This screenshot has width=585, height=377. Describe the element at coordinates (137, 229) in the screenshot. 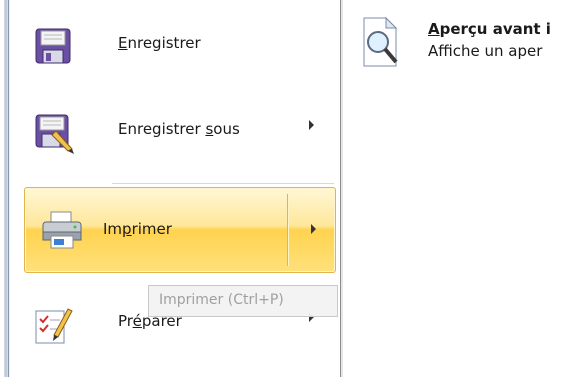

I see `menu-item-print-label: Imprimer` at that location.